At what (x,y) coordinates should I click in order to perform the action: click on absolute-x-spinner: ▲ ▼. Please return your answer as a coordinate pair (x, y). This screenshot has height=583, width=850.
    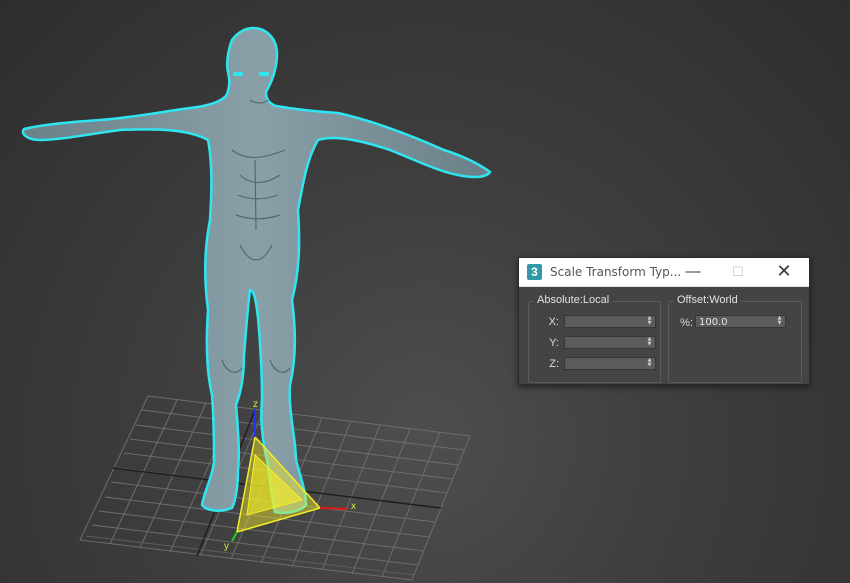
    Looking at the image, I should click on (610, 321).